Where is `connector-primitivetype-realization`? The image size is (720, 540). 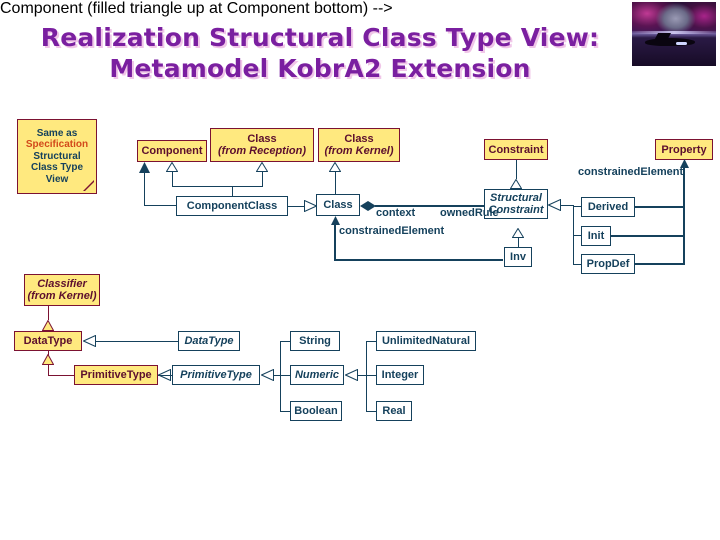
connector-primitivetype-realization is located at coordinates (165, 375).